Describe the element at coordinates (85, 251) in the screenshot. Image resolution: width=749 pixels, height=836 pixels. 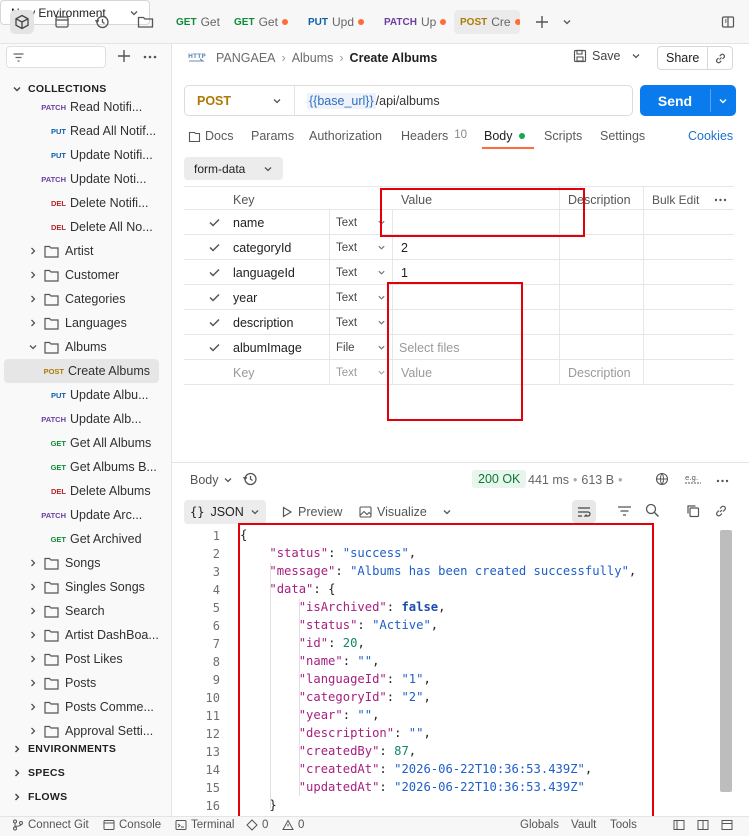
I see `sidebar-folder-item: Artist` at that location.